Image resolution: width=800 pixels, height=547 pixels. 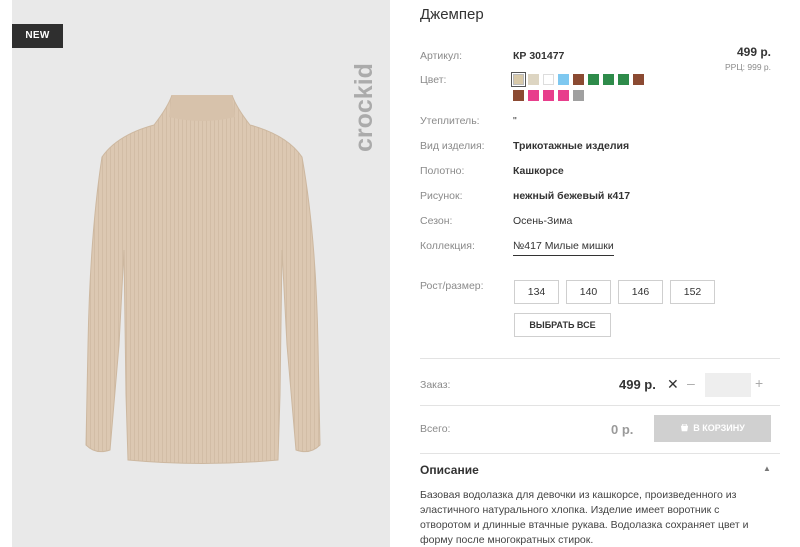 What do you see at coordinates (433, 80) in the screenshot?
I see `color-label: Цвет:` at bounding box center [433, 80].